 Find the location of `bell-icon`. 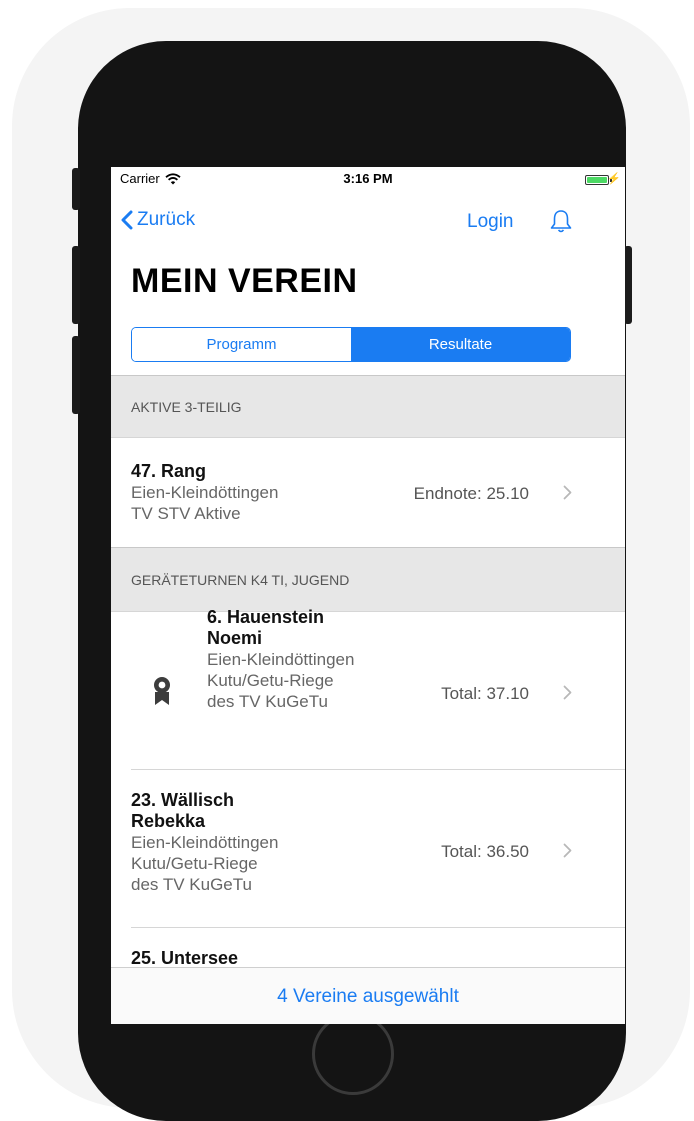

bell-icon is located at coordinates (561, 222).